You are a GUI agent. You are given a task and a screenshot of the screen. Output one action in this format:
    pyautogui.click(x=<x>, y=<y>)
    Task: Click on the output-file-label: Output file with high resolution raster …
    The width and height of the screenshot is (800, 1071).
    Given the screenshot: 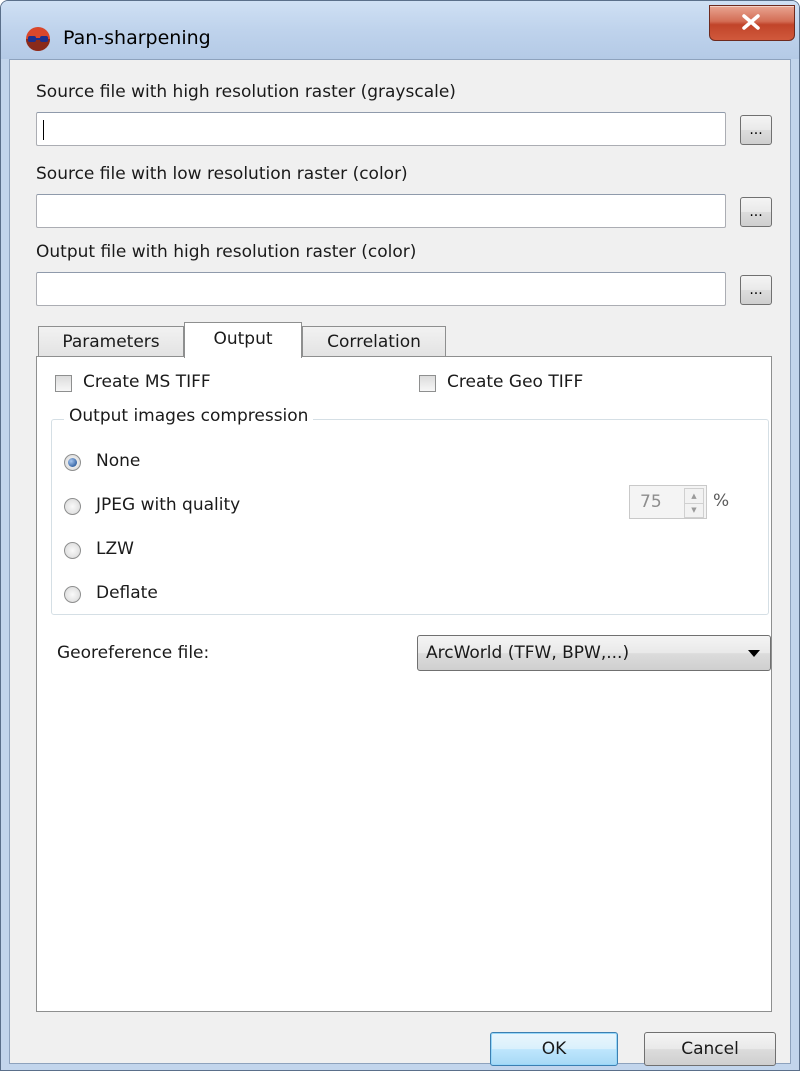 What is the action you would take?
    pyautogui.click(x=226, y=252)
    